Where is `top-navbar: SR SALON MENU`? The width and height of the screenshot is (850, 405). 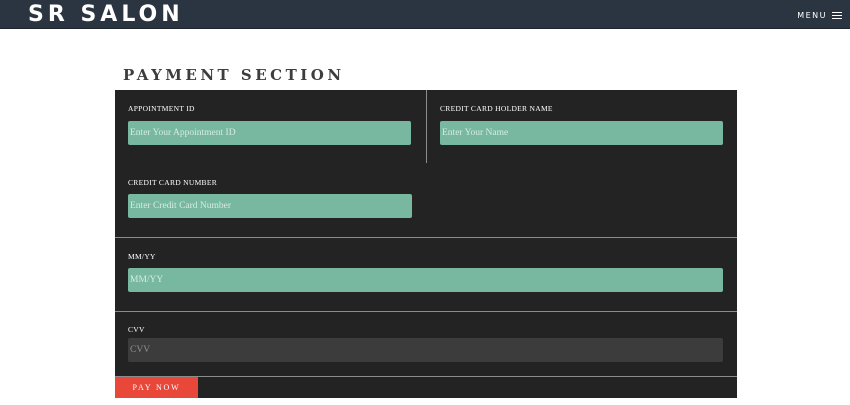
top-navbar: SR SALON MENU is located at coordinates (425, 14).